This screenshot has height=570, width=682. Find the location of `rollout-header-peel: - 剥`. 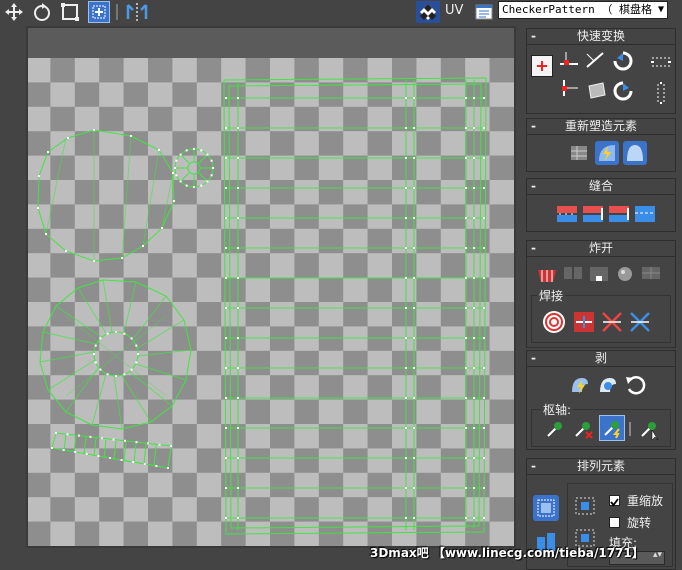

rollout-header-peel: - 剥 is located at coordinates (601, 359).